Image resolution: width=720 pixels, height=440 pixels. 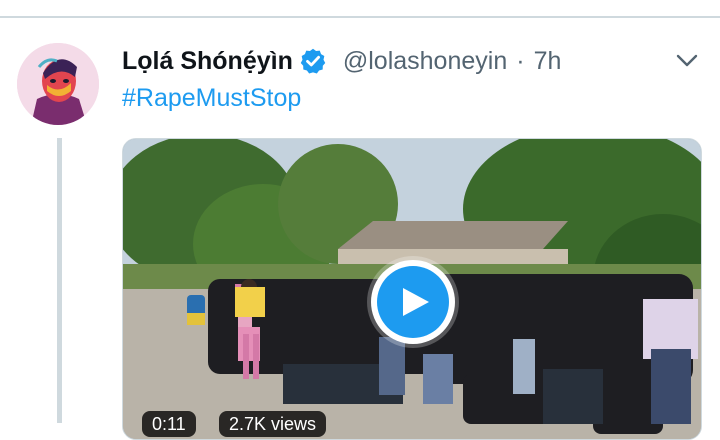 What do you see at coordinates (416, 302) in the screenshot?
I see `play-icon` at bounding box center [416, 302].